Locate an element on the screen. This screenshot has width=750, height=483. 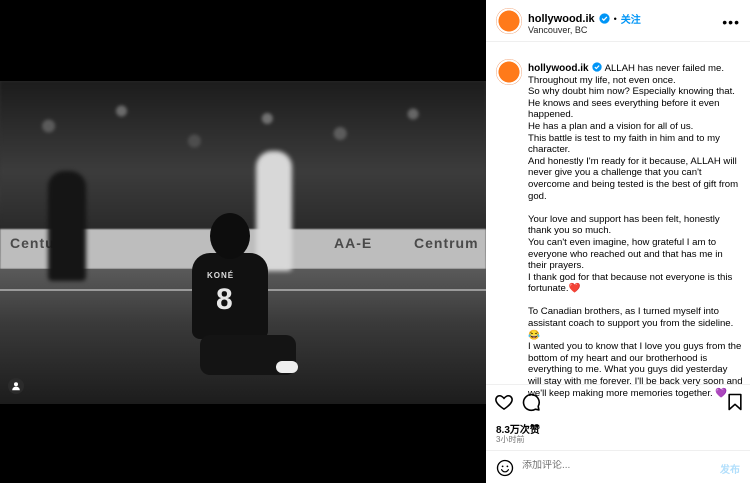
jersey-name: KONÉ is located at coordinates (221, 275).